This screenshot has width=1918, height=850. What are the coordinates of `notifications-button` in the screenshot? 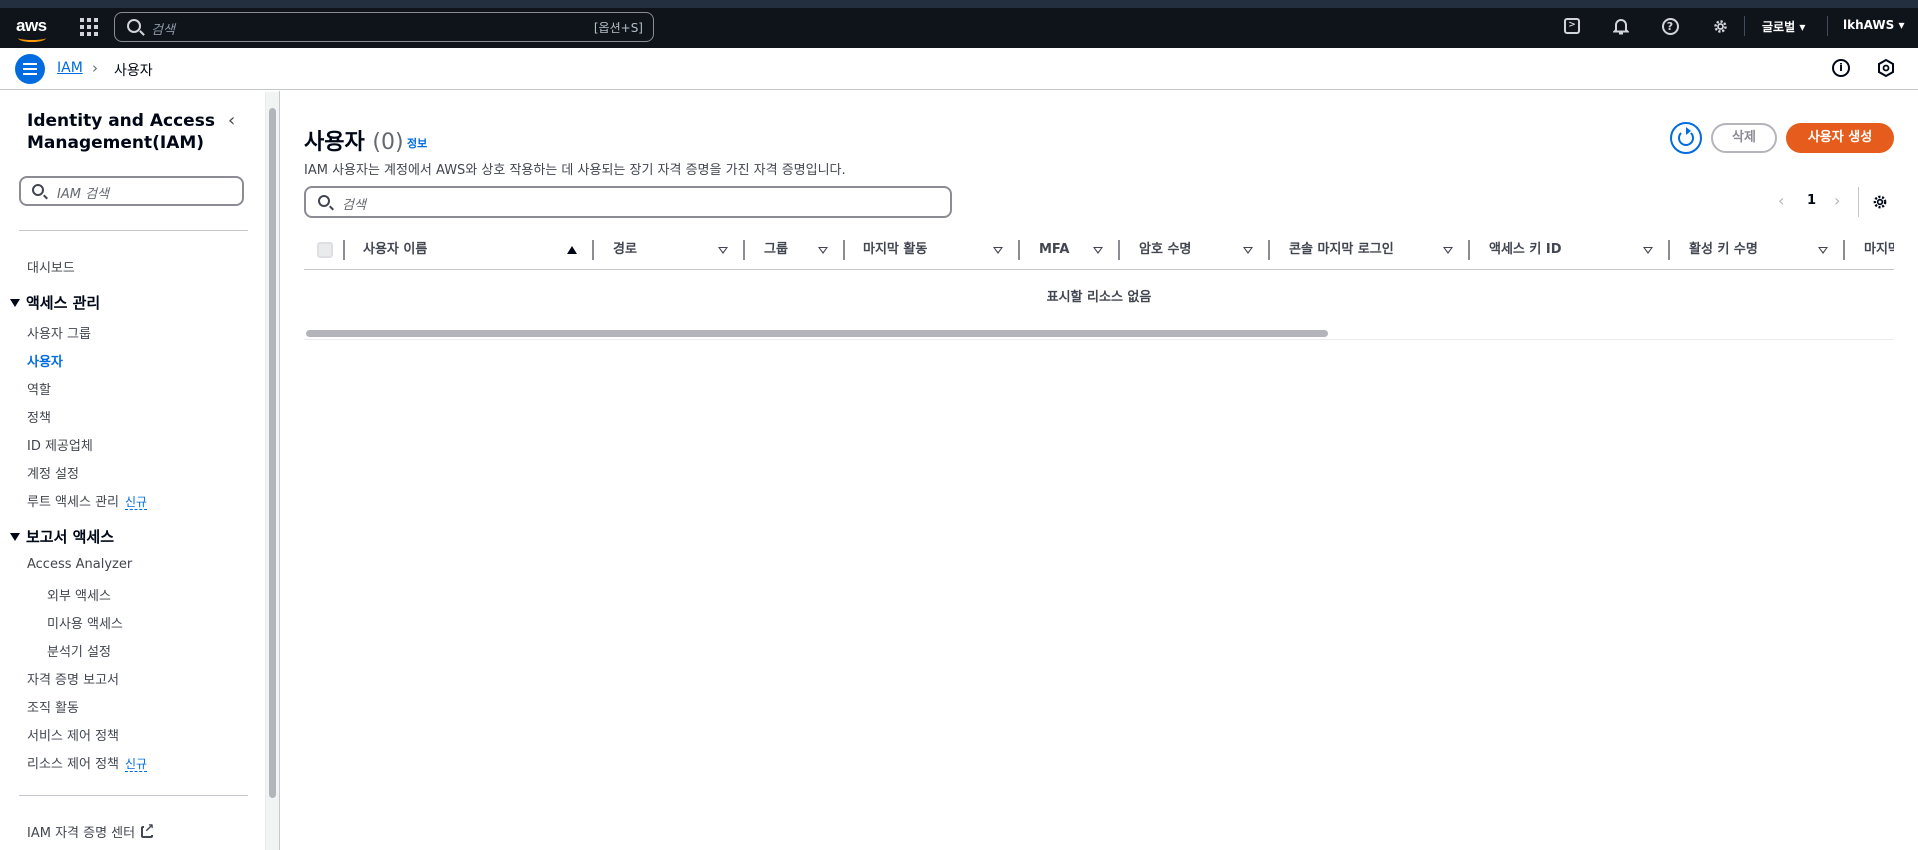 It's located at (1621, 26).